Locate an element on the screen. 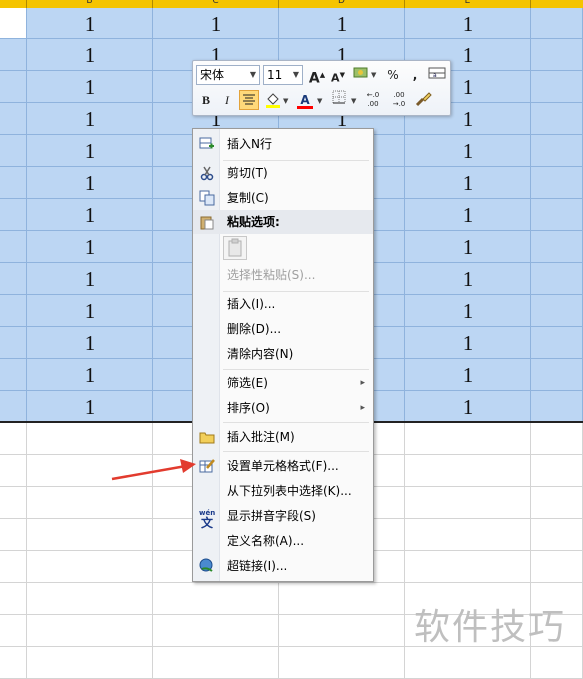  annotation-arrow is located at coordinates (153, 470).